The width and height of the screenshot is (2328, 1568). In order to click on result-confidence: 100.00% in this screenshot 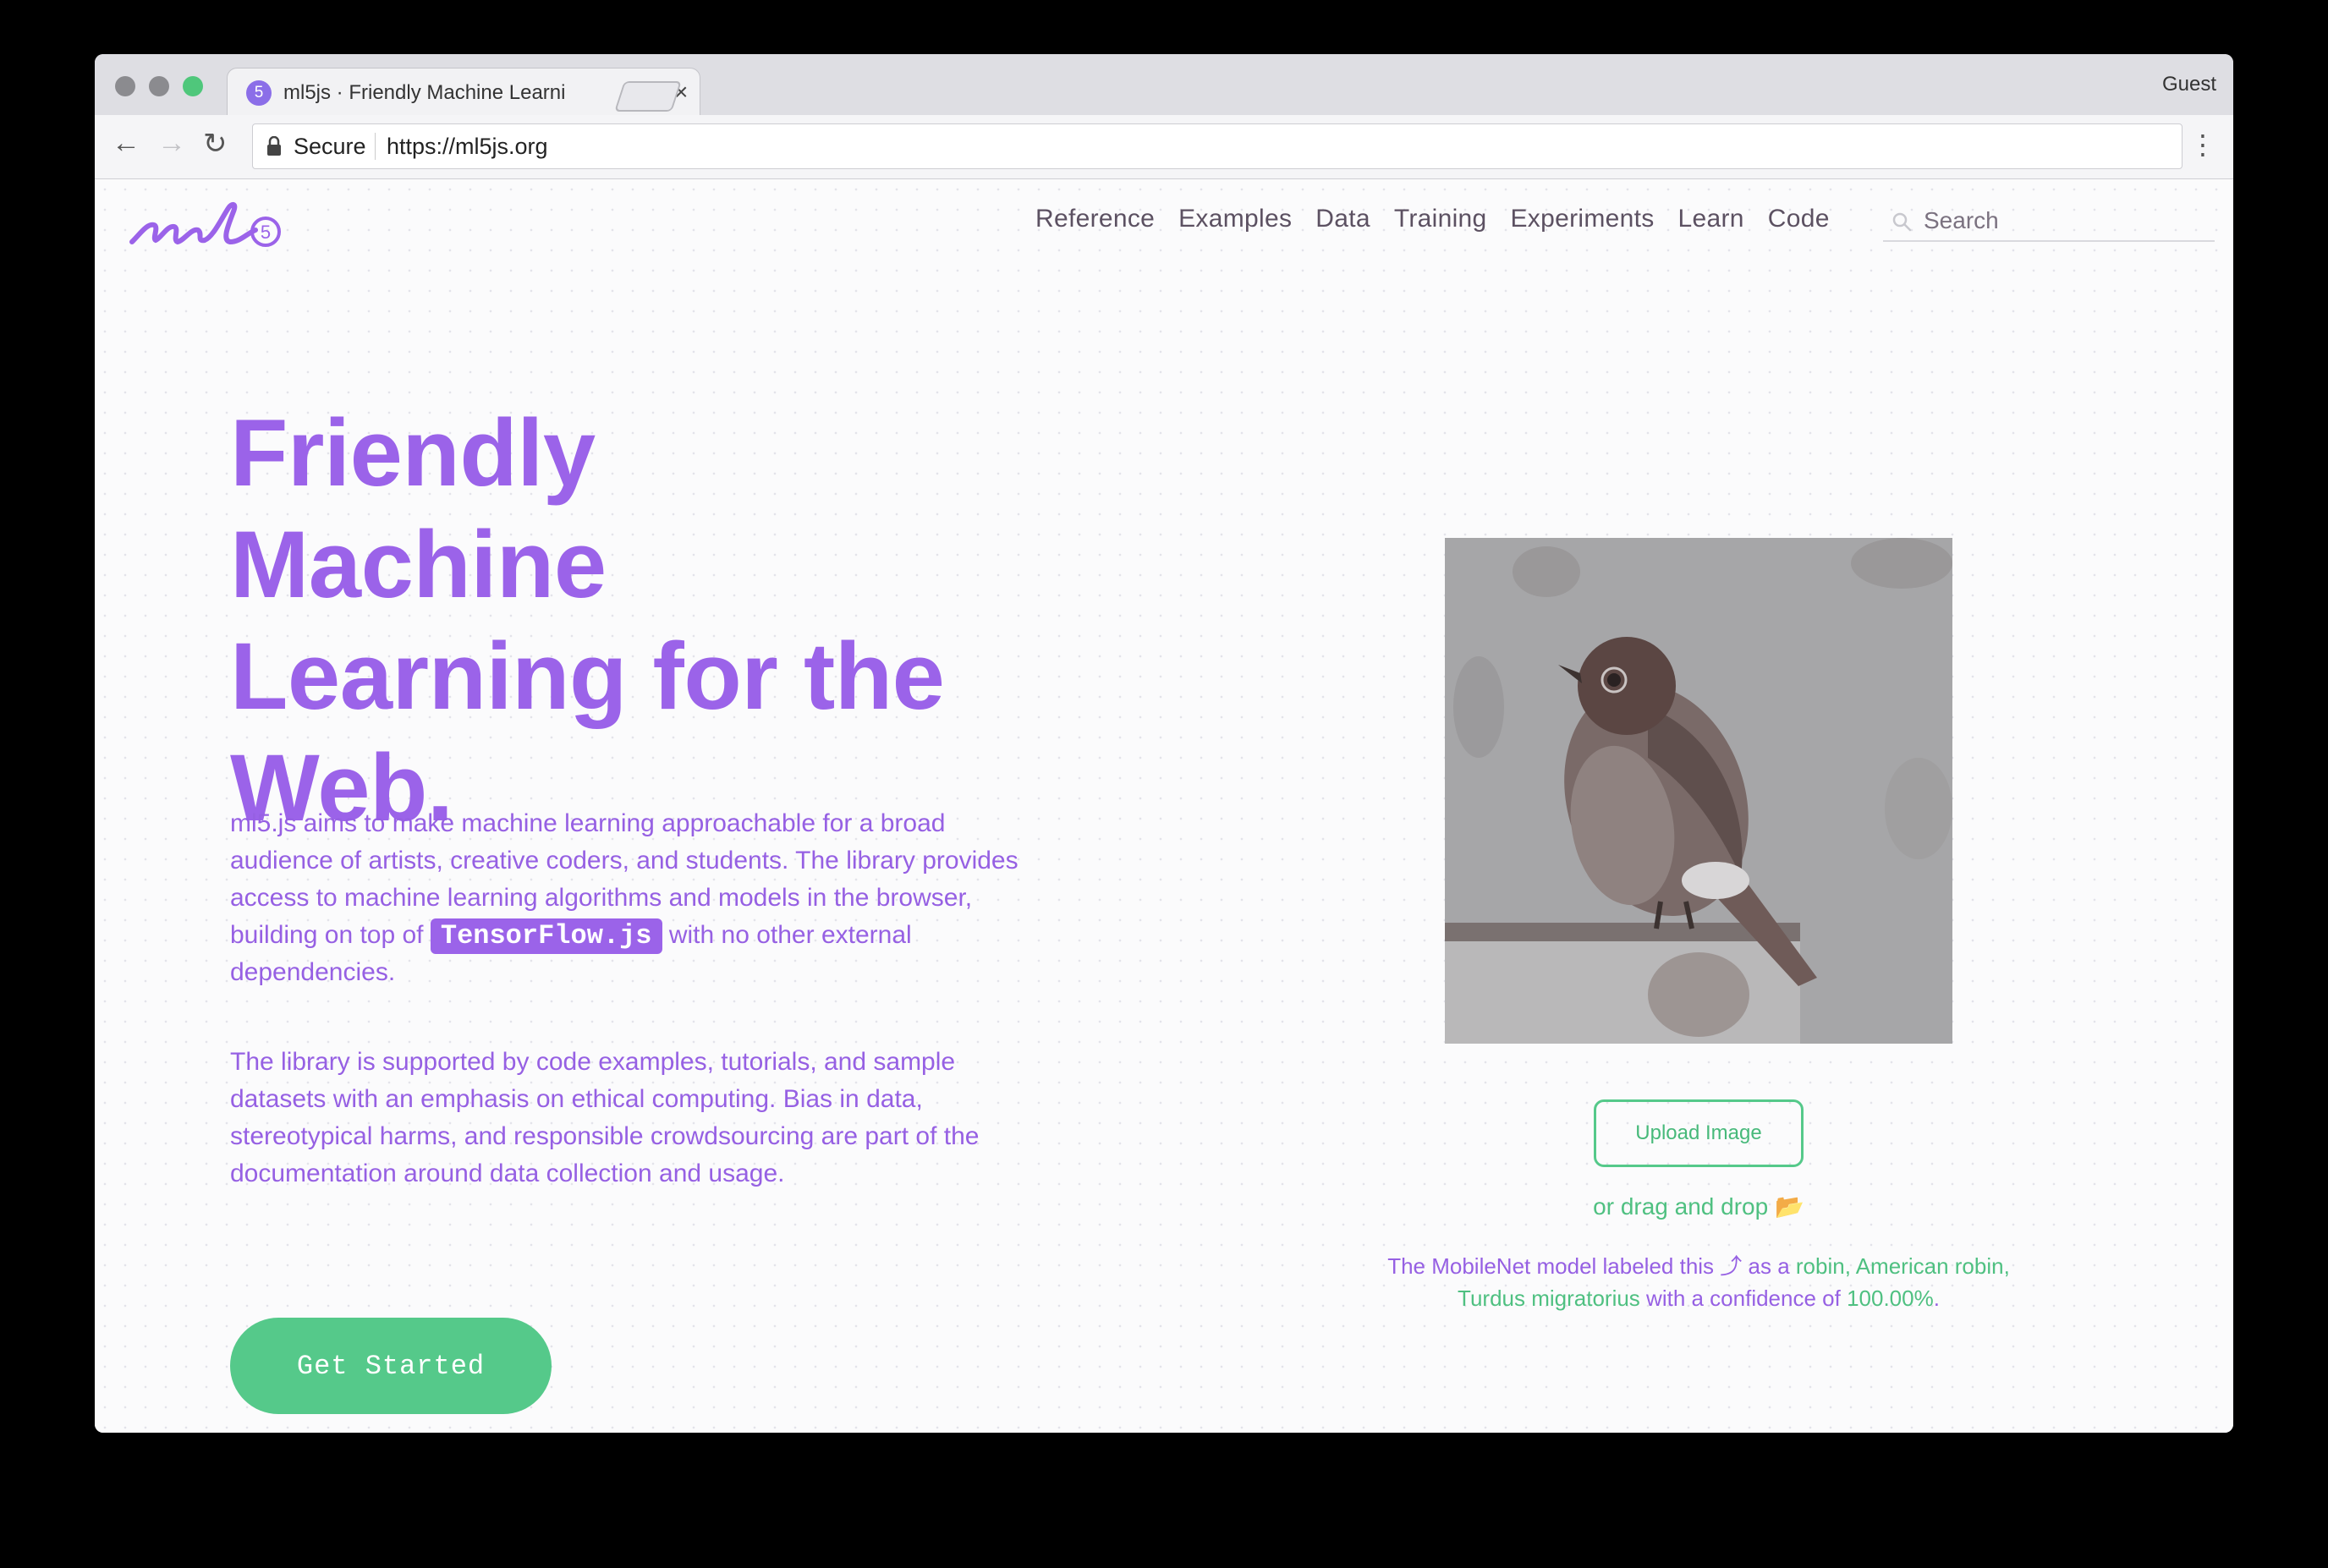, I will do `click(1890, 1298)`.